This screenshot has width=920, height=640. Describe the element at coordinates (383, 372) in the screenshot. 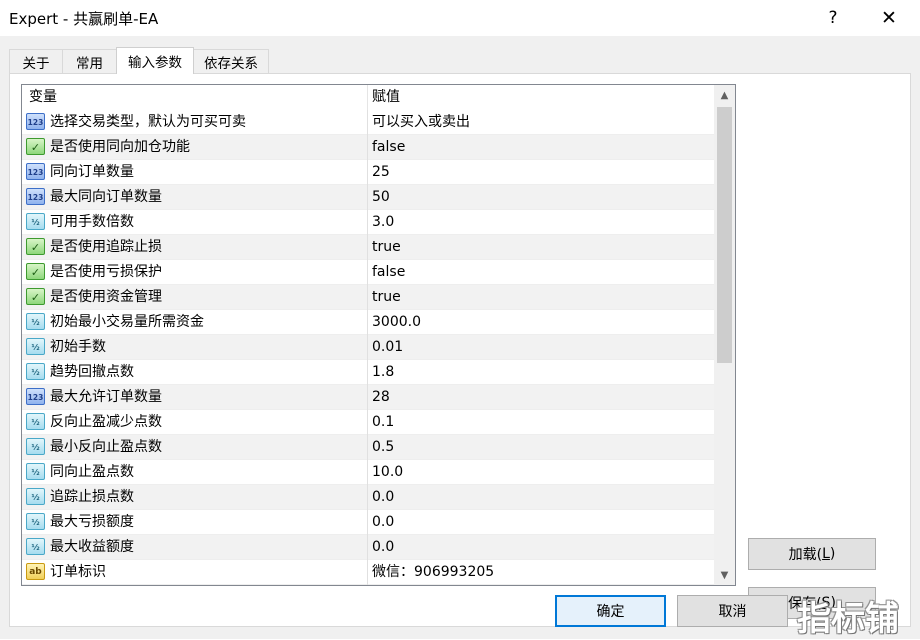

I see `parameter-value: 1.8` at that location.